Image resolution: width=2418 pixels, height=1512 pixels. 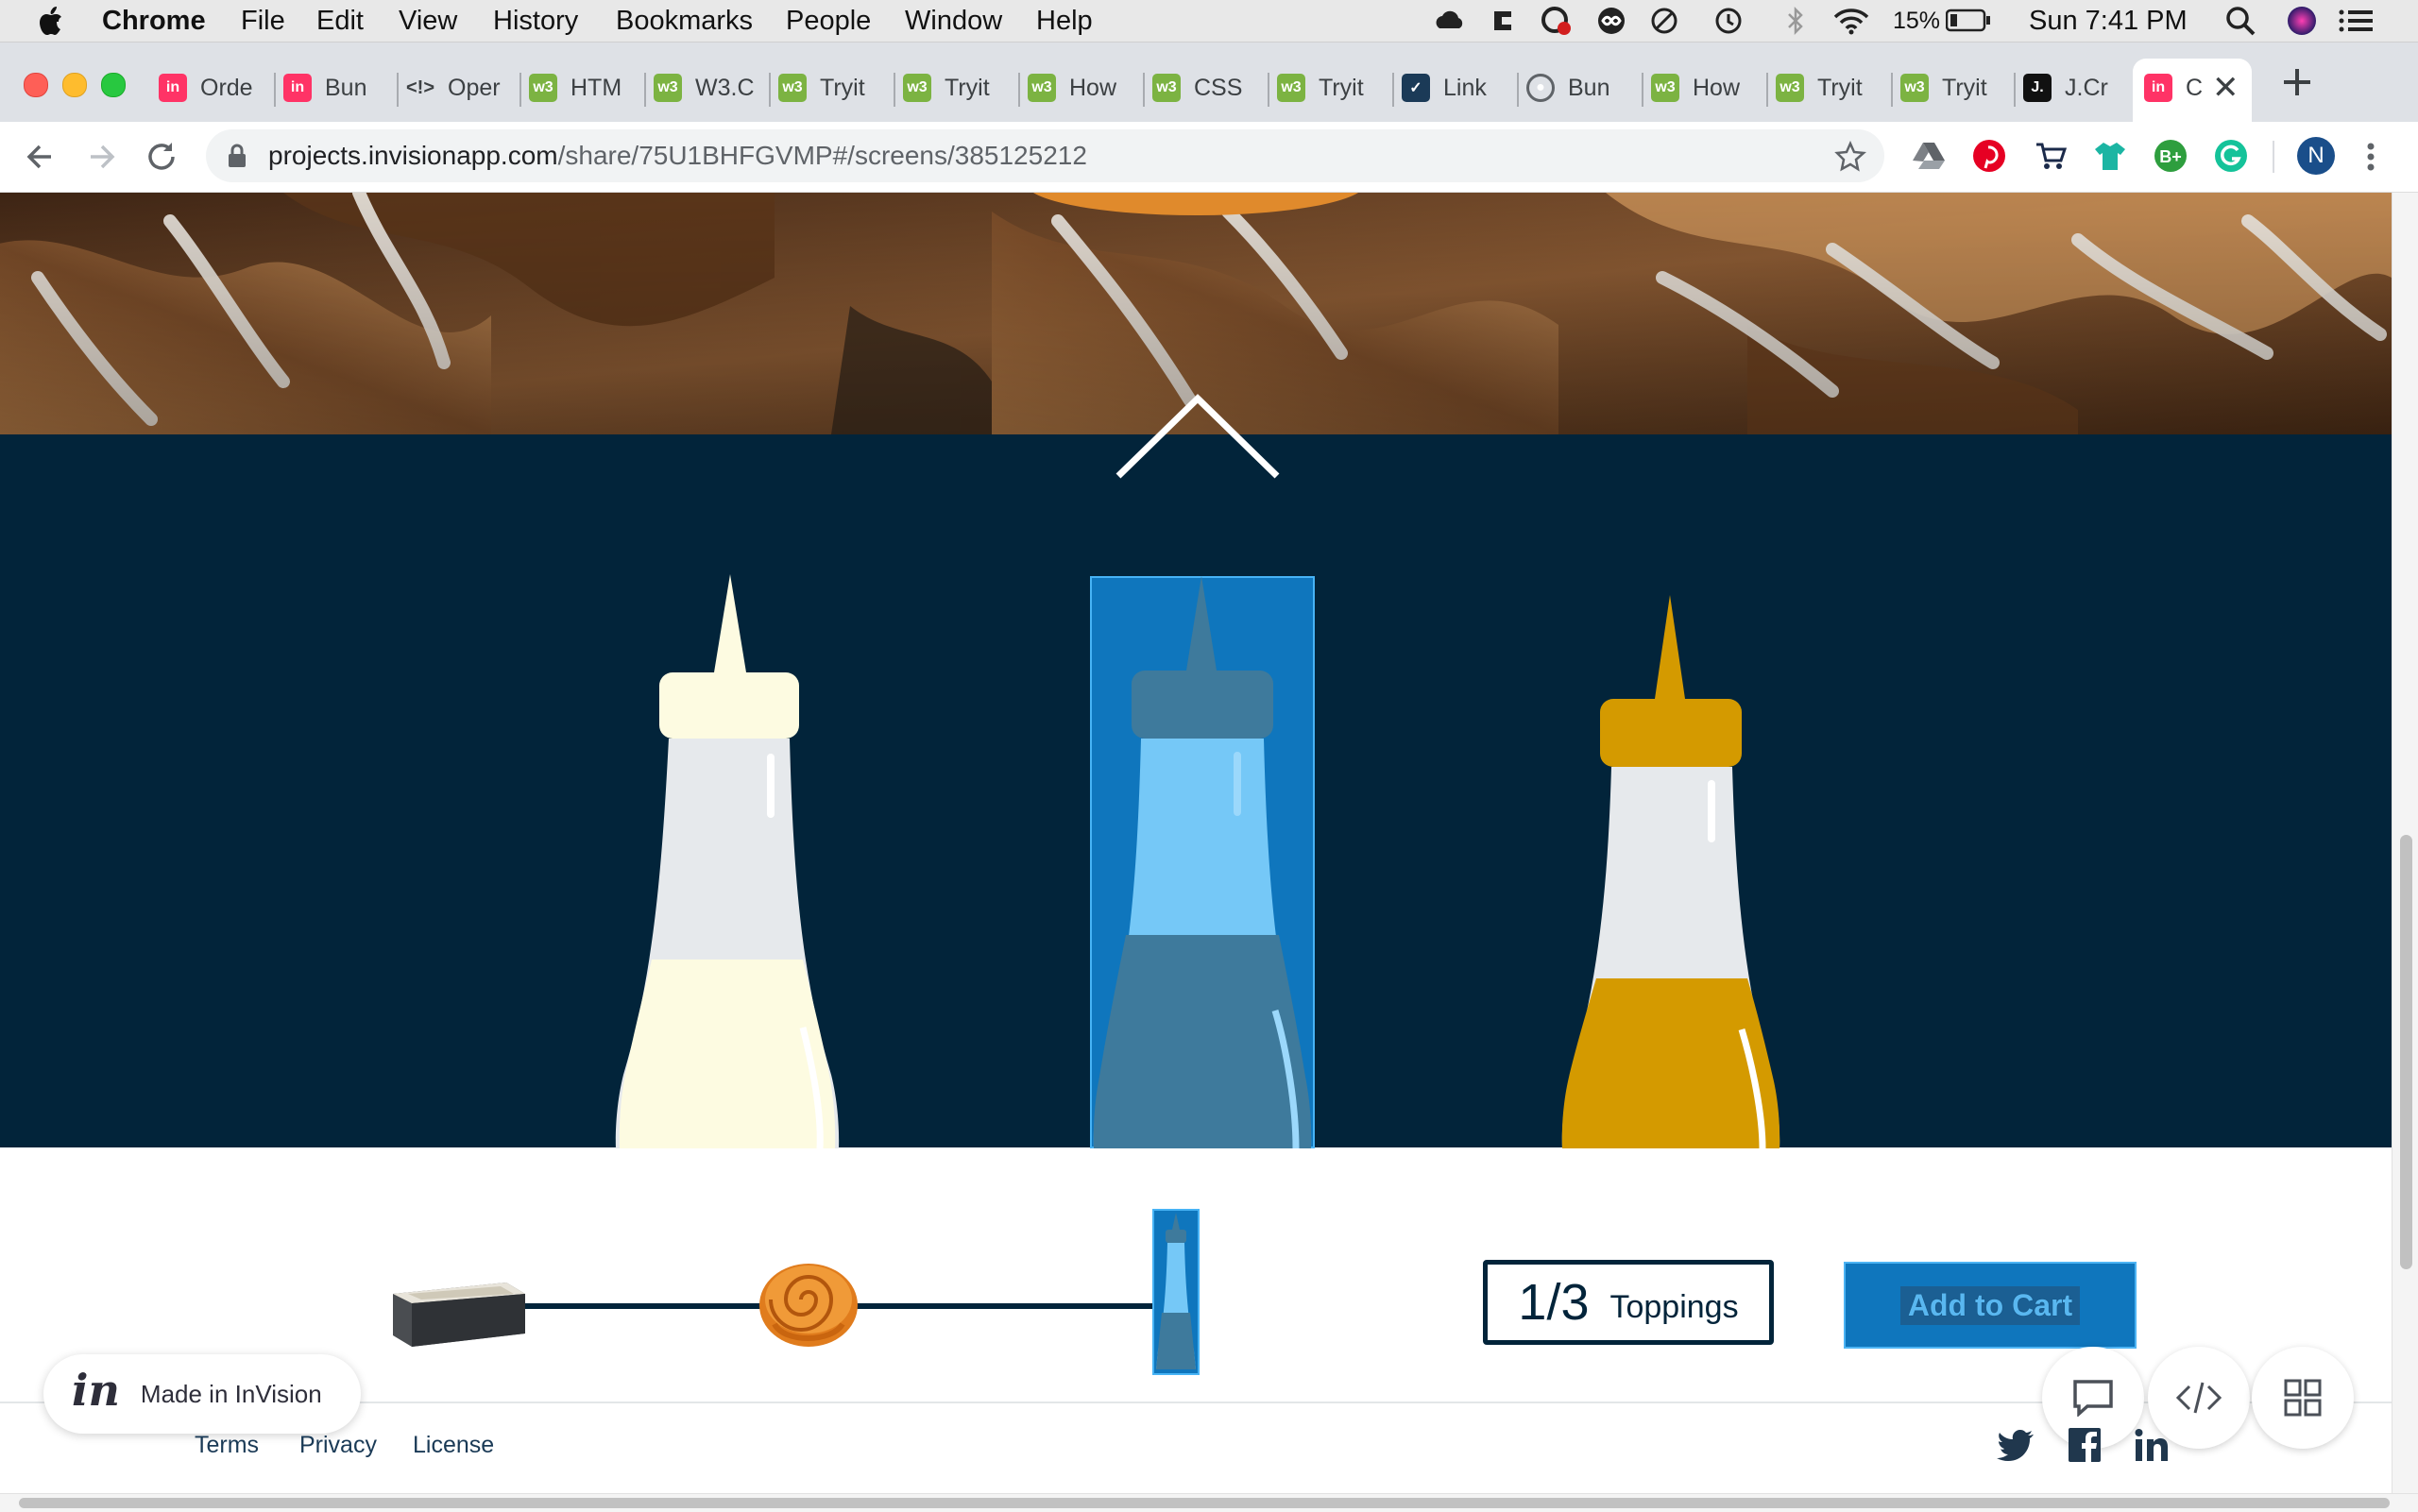 I want to click on selected-icing-bottle, so click(x=1202, y=862).